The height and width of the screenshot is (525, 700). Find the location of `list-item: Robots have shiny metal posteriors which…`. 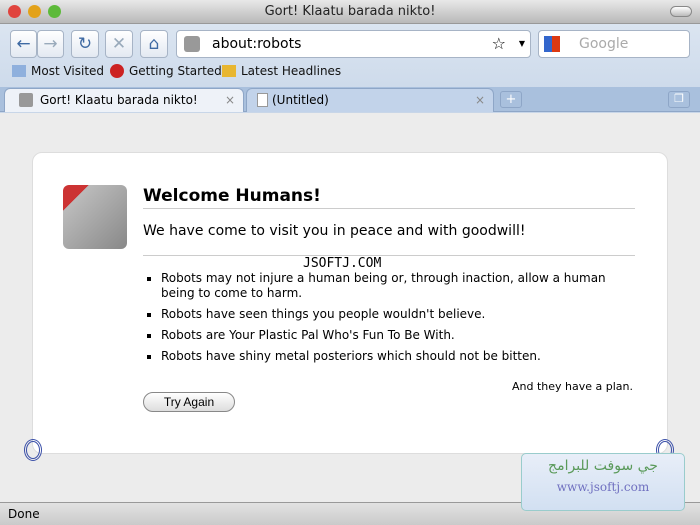

list-item: Robots have shiny metal posteriors which… is located at coordinates (401, 356).